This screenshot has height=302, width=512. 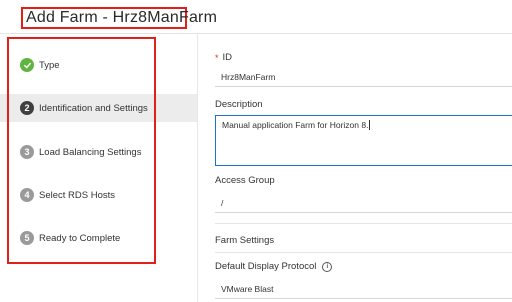 I want to click on step-ready-to-complete: 5 Ready to Complete, so click(x=98, y=238).